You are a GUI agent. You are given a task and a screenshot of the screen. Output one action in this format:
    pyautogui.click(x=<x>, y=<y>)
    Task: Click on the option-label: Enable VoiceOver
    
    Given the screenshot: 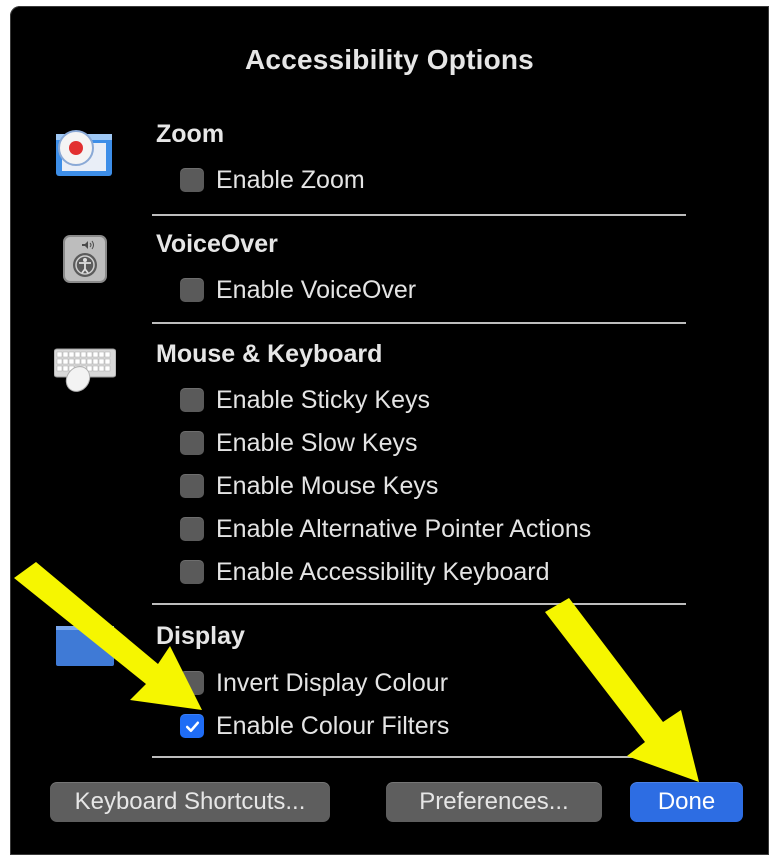 What is the action you would take?
    pyautogui.click(x=316, y=289)
    